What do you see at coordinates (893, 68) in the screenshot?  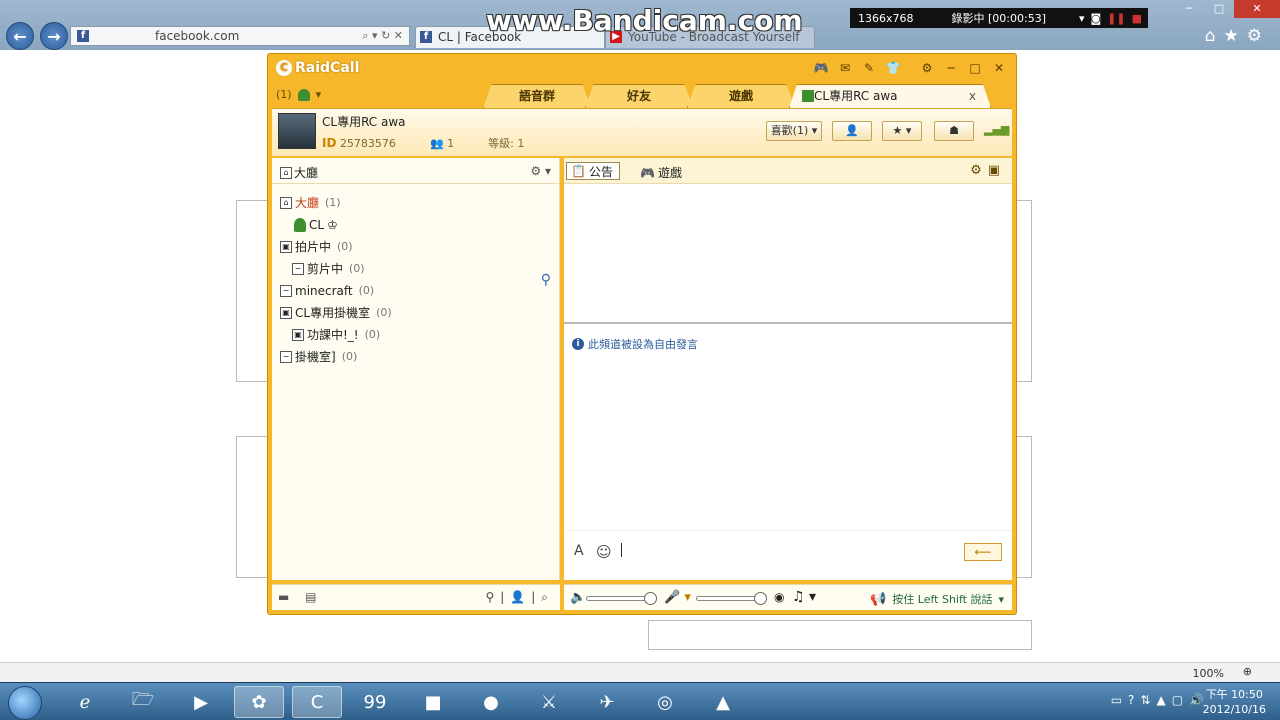 I see `shirt-icon: 👕` at bounding box center [893, 68].